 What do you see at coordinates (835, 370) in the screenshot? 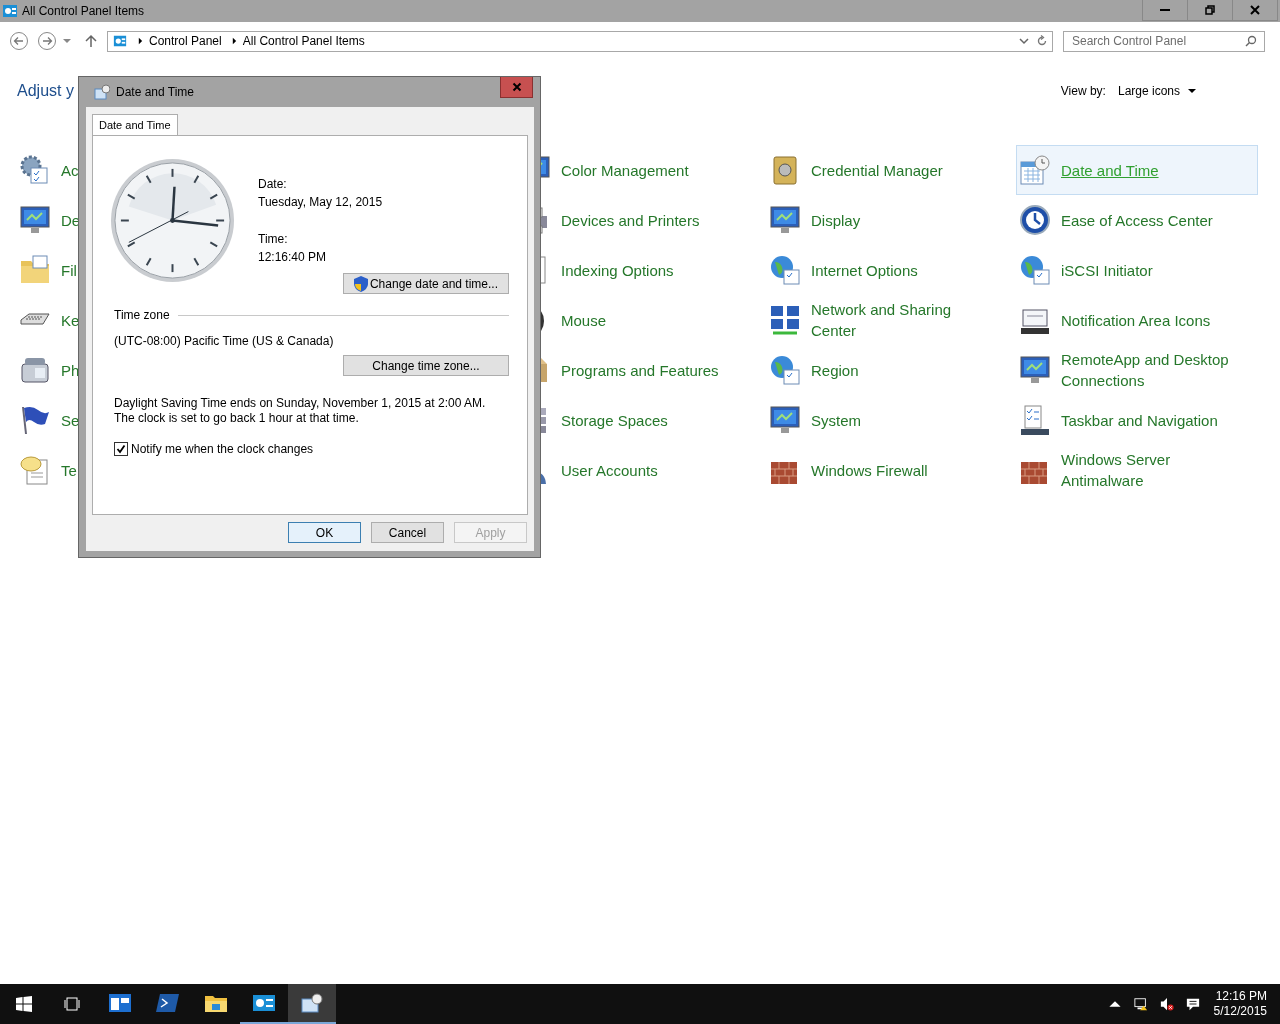
I see `item-label: Region` at bounding box center [835, 370].